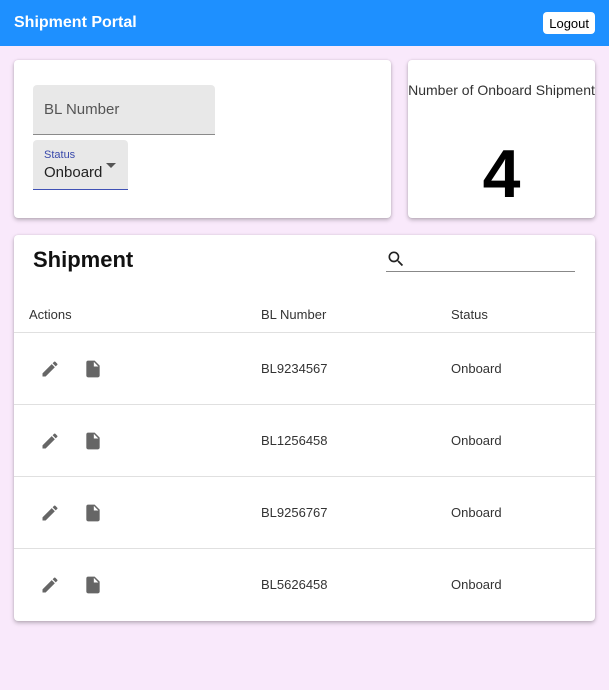  I want to click on table-row: BL1256458 Onboard, so click(304, 441).